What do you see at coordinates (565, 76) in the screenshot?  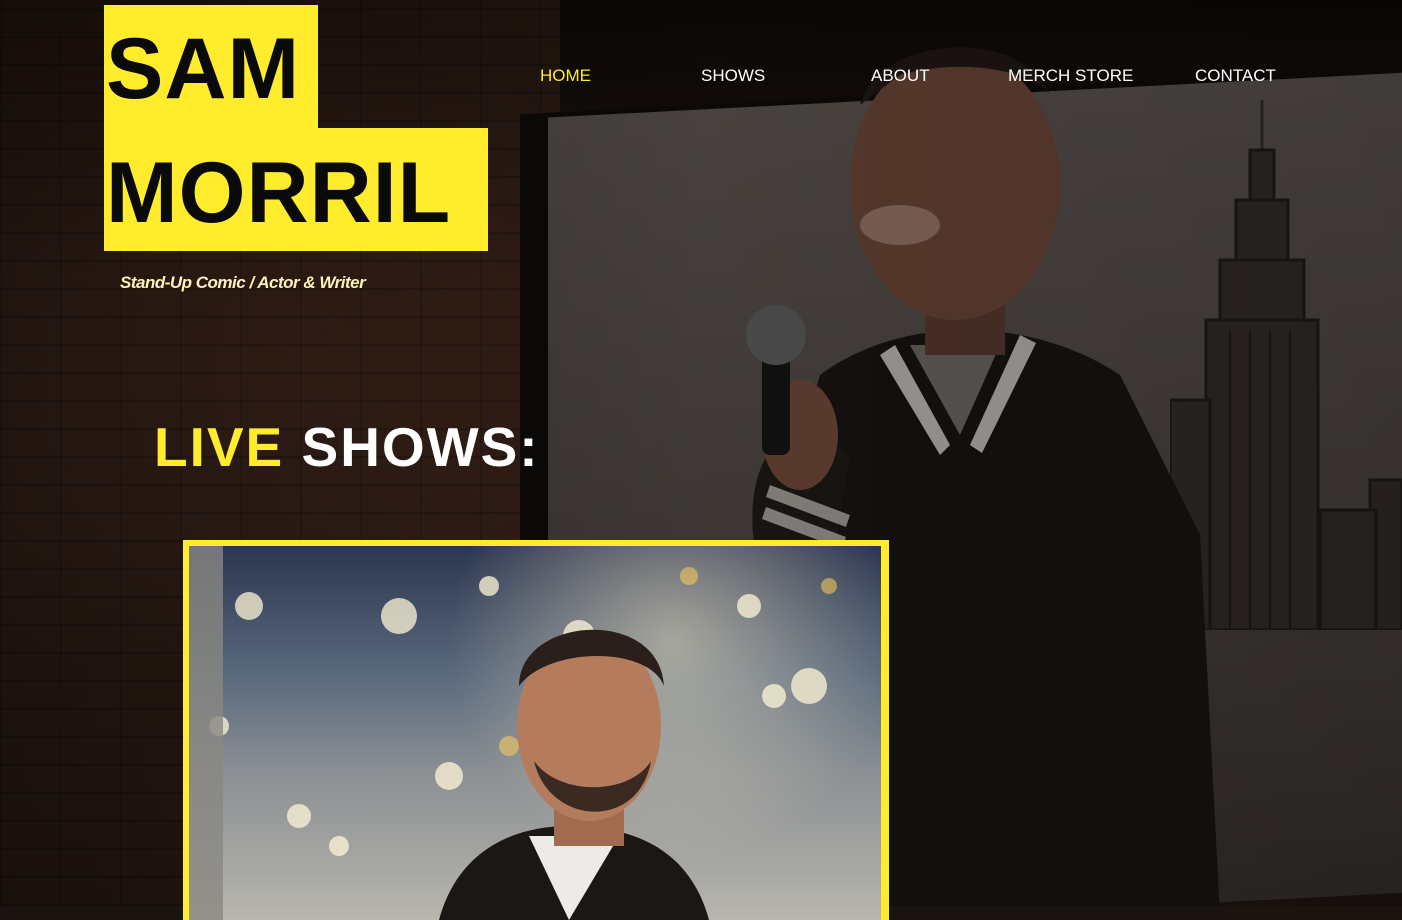 I see `nav-item-home: HOME` at bounding box center [565, 76].